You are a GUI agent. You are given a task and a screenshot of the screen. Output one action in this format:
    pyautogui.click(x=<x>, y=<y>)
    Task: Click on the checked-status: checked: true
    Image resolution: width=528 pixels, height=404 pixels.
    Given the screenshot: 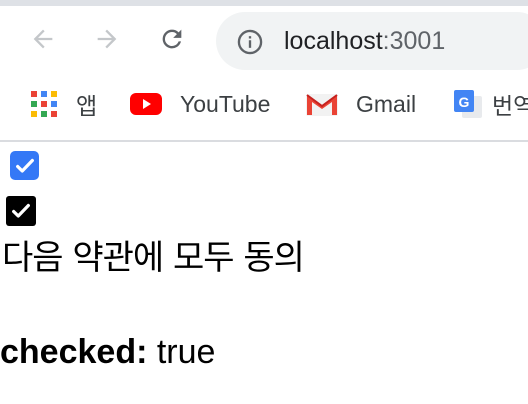 What is the action you would take?
    pyautogui.click(x=107, y=352)
    